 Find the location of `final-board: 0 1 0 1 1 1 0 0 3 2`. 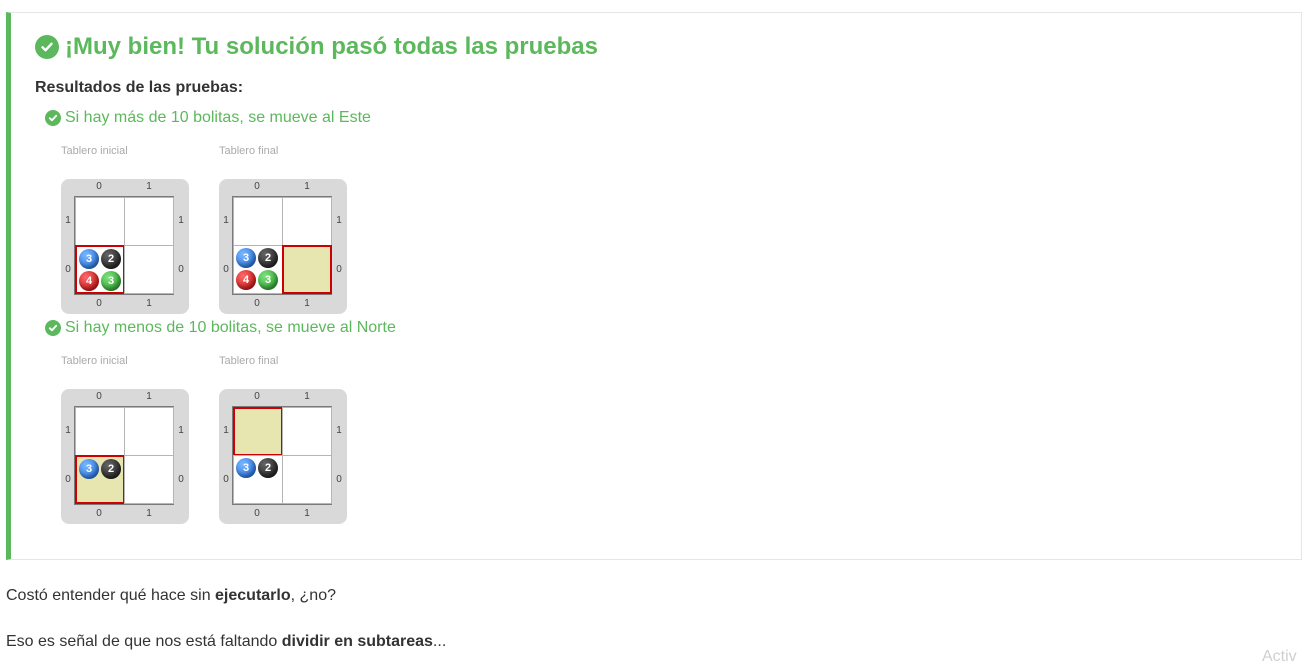

final-board: 0 1 0 1 1 1 0 0 3 2 is located at coordinates (283, 456).